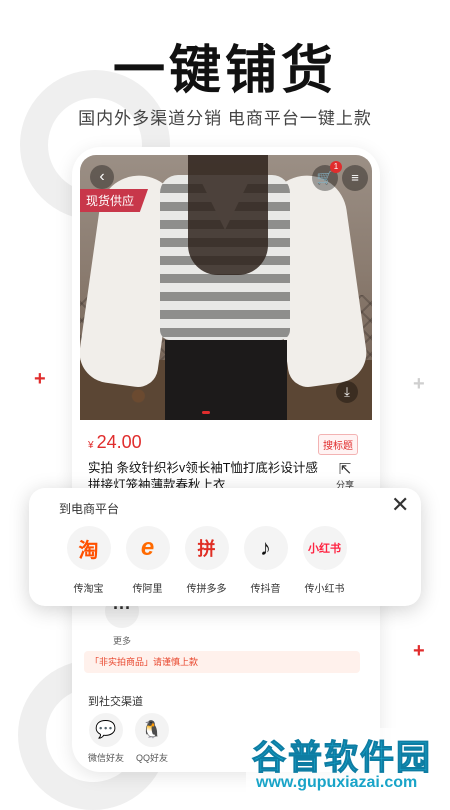 The height and width of the screenshot is (810, 450). I want to click on headline: 一键铺货, so click(224, 71).